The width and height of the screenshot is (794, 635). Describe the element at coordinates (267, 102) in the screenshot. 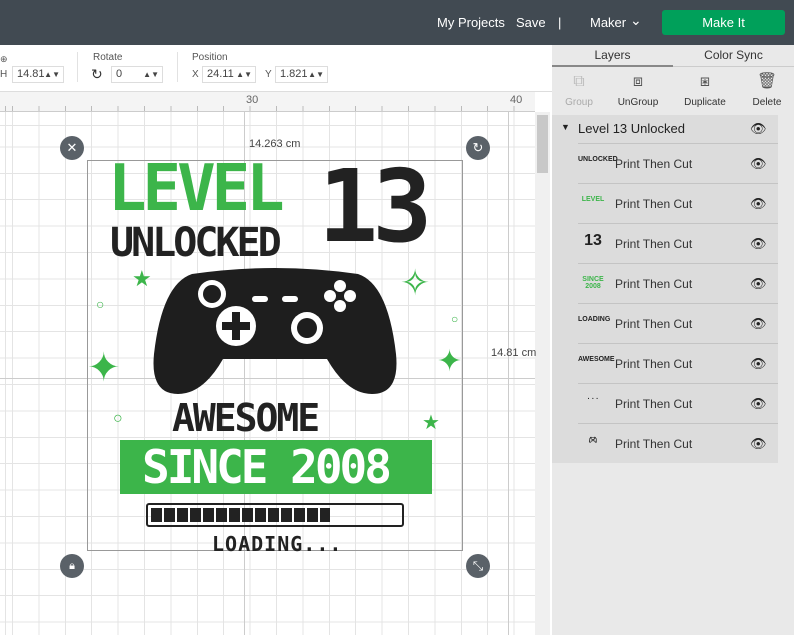

I see `horizontal-ruler: 30 40` at that location.